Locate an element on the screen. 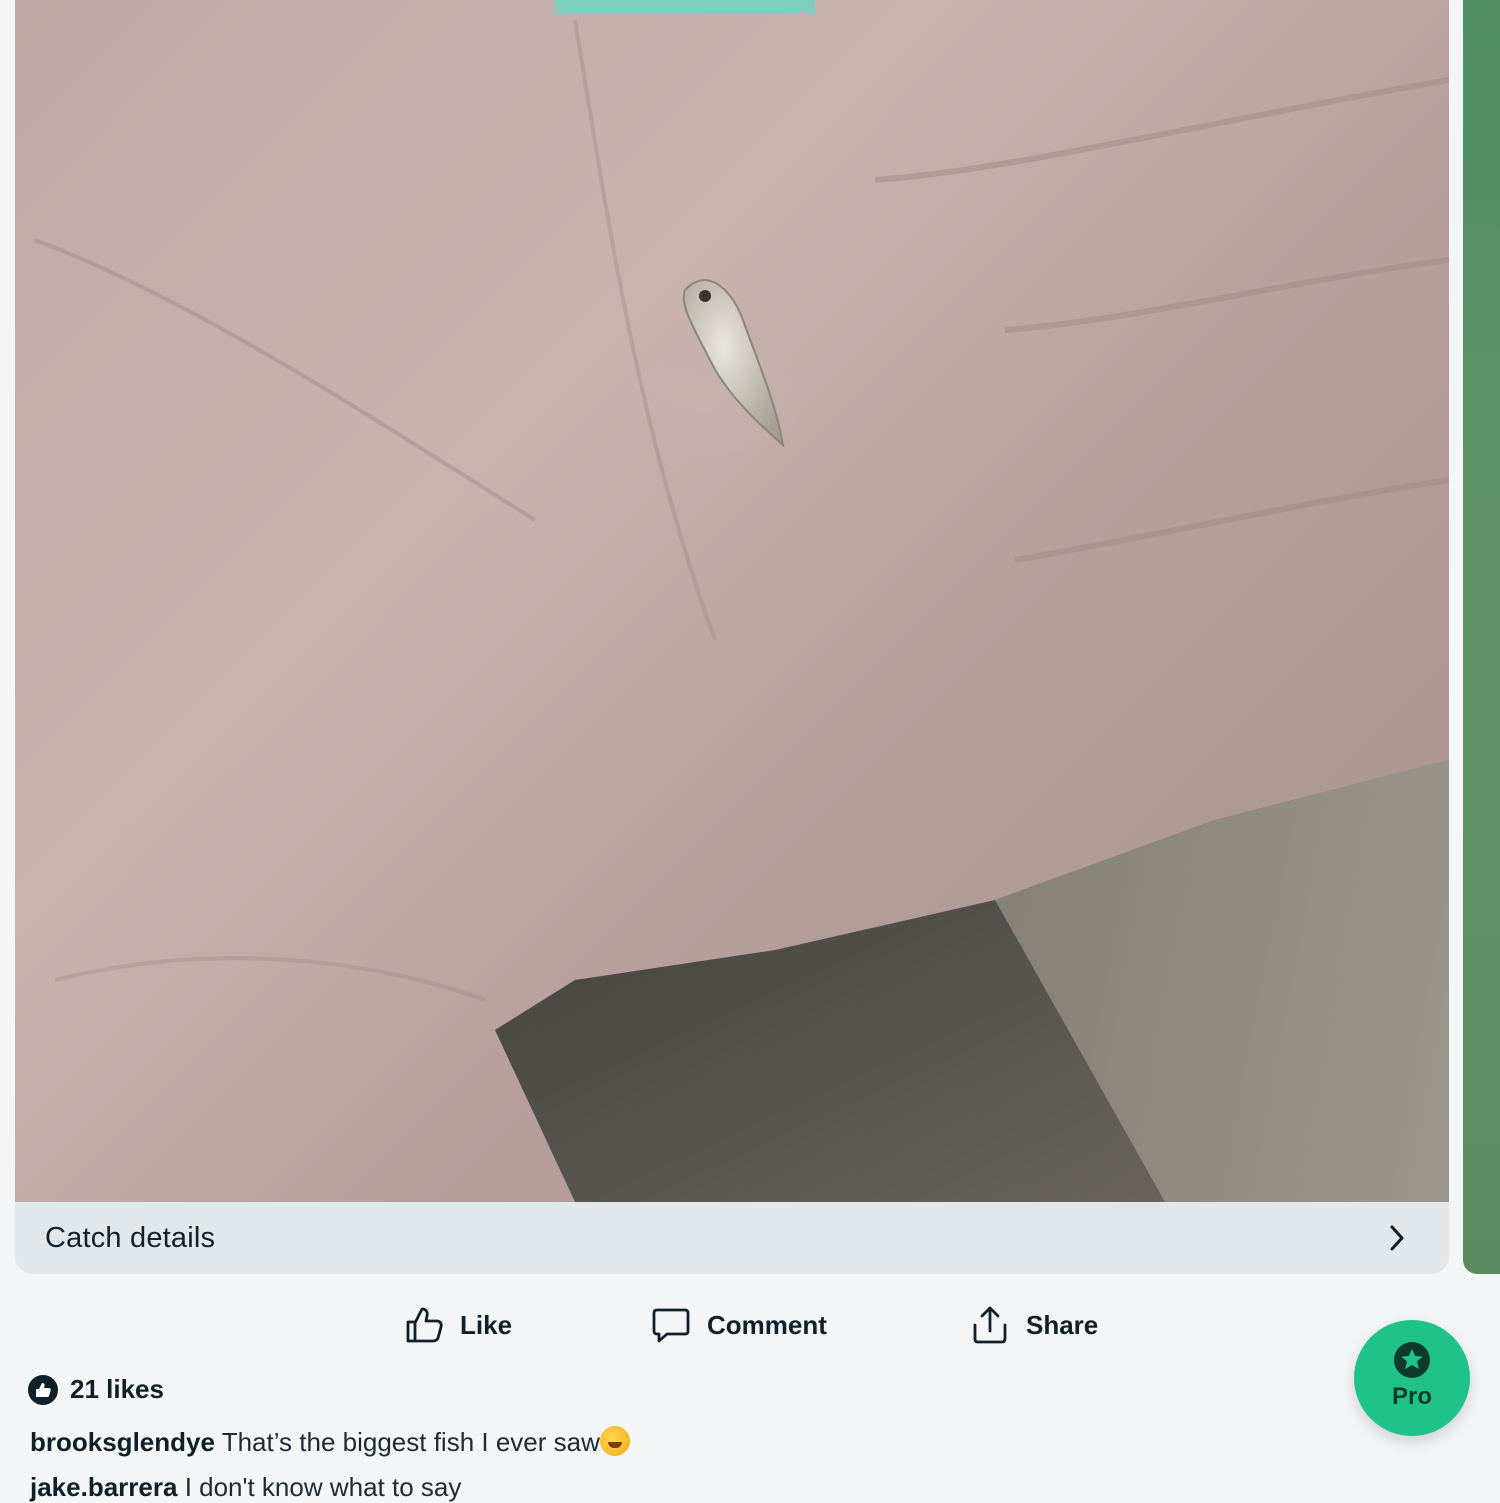  post-actions-bar: Like Comment Share is located at coordinates (750, 1326).